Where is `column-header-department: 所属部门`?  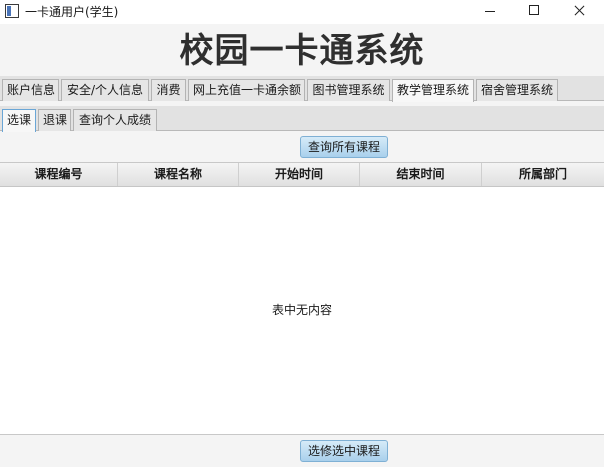 column-header-department: 所属部门 is located at coordinates (543, 174).